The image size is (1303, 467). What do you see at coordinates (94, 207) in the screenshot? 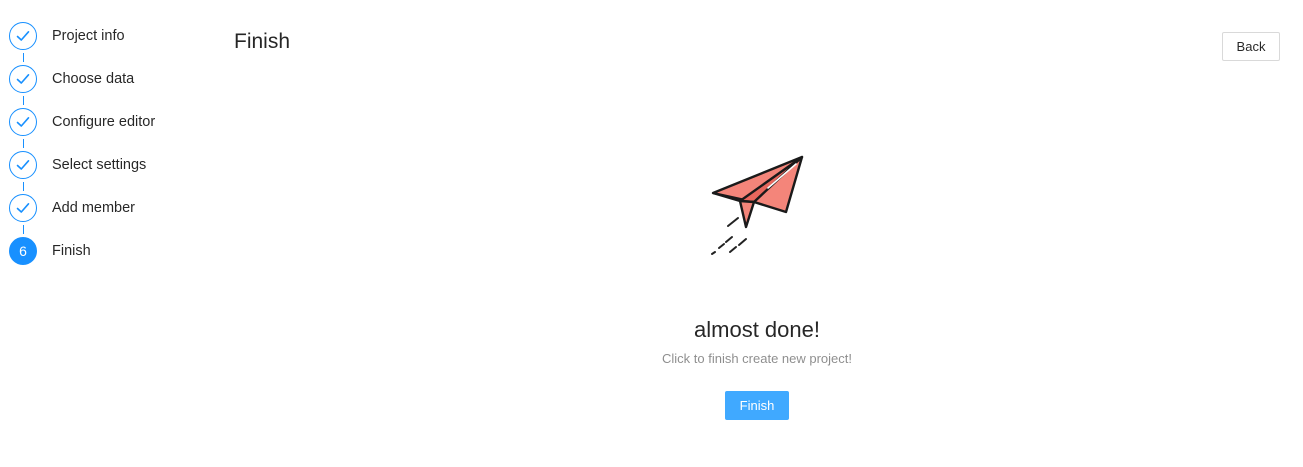
I see `step-label: Add member` at bounding box center [94, 207].